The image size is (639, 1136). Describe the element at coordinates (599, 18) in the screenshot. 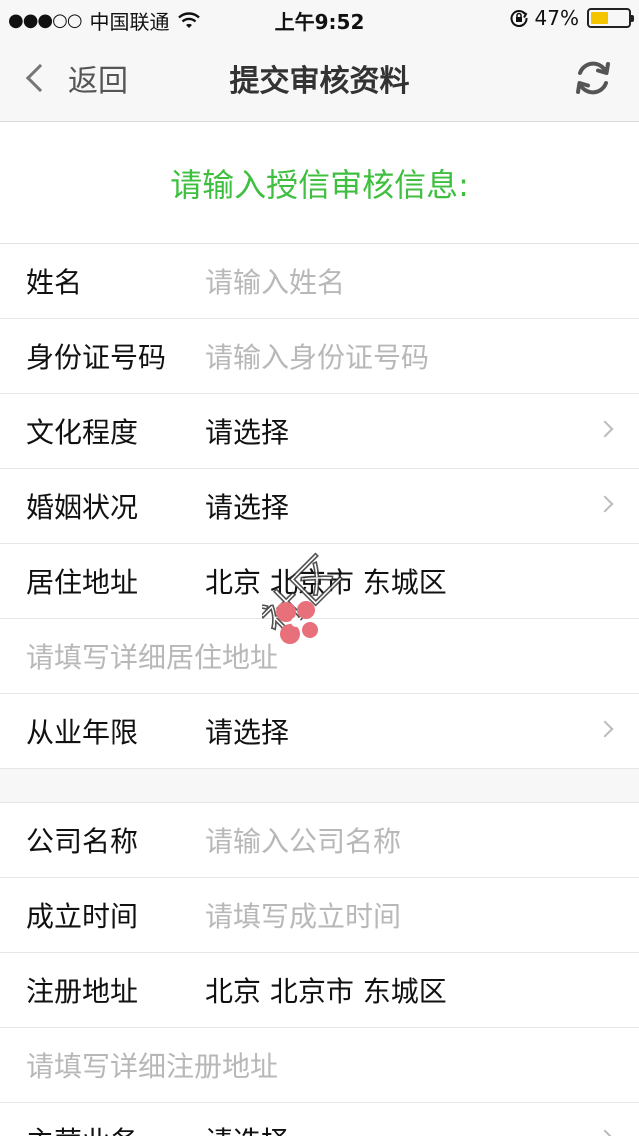

I see `battery-level-fill` at that location.